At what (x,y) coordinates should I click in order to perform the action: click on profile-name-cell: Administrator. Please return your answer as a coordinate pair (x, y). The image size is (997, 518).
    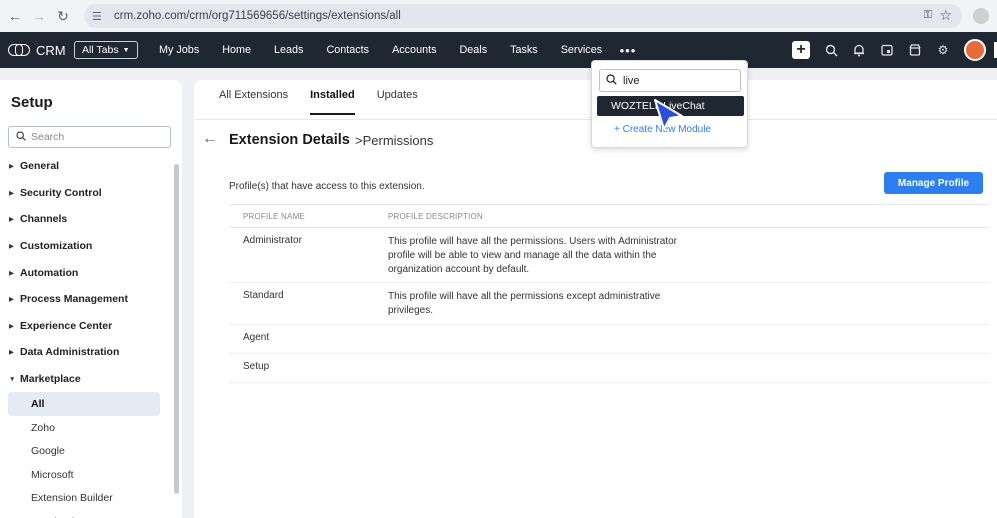
    Looking at the image, I should click on (272, 240).